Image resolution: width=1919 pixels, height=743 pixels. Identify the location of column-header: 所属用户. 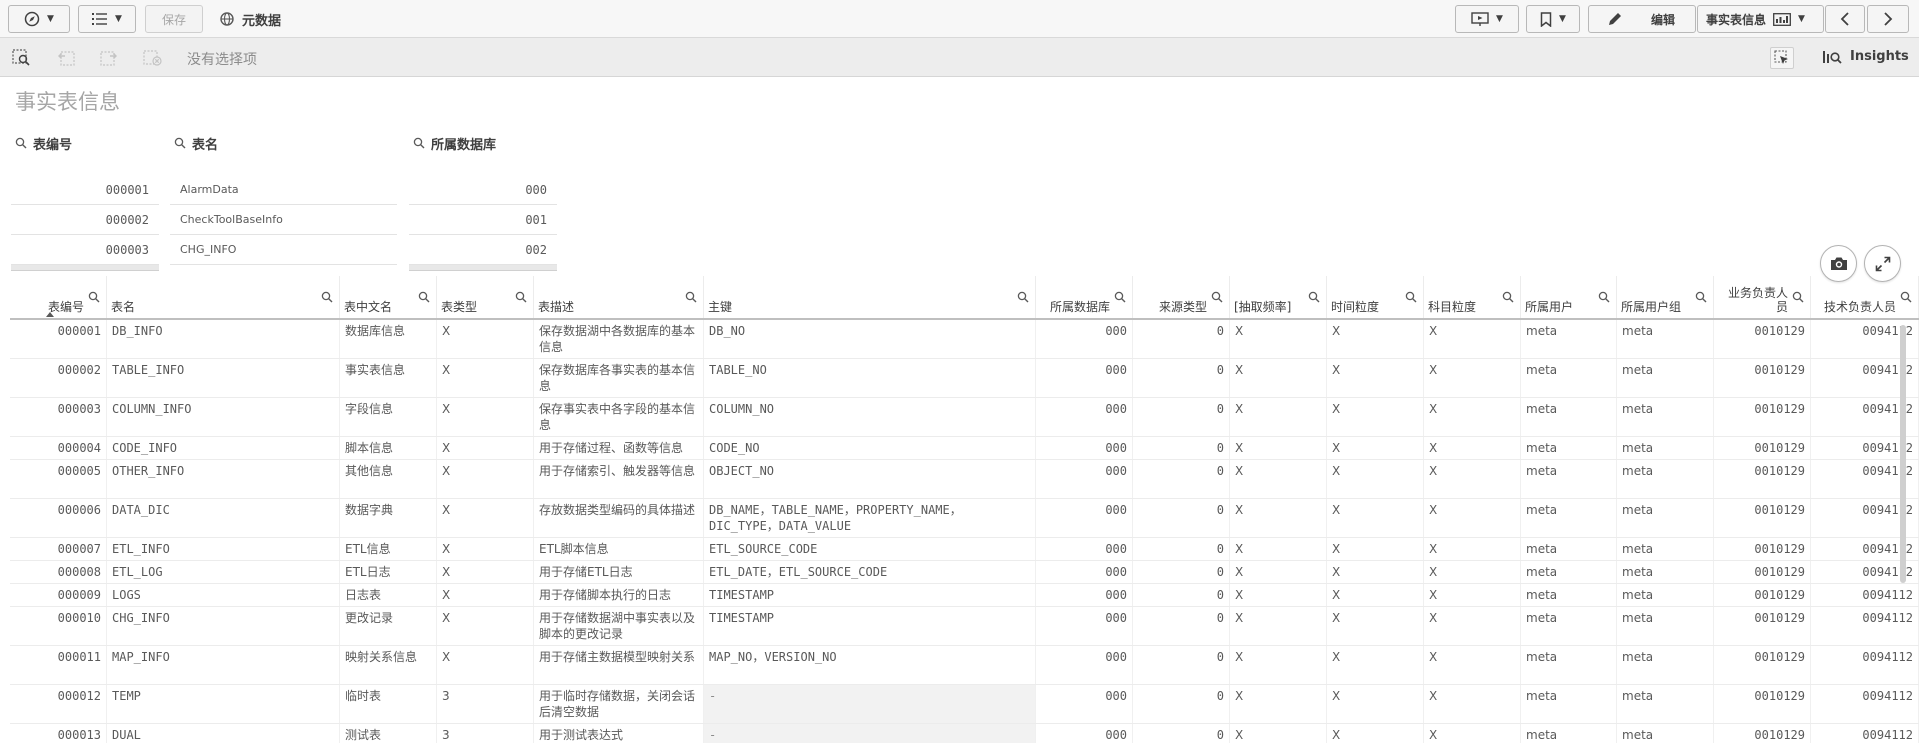
(1569, 297).